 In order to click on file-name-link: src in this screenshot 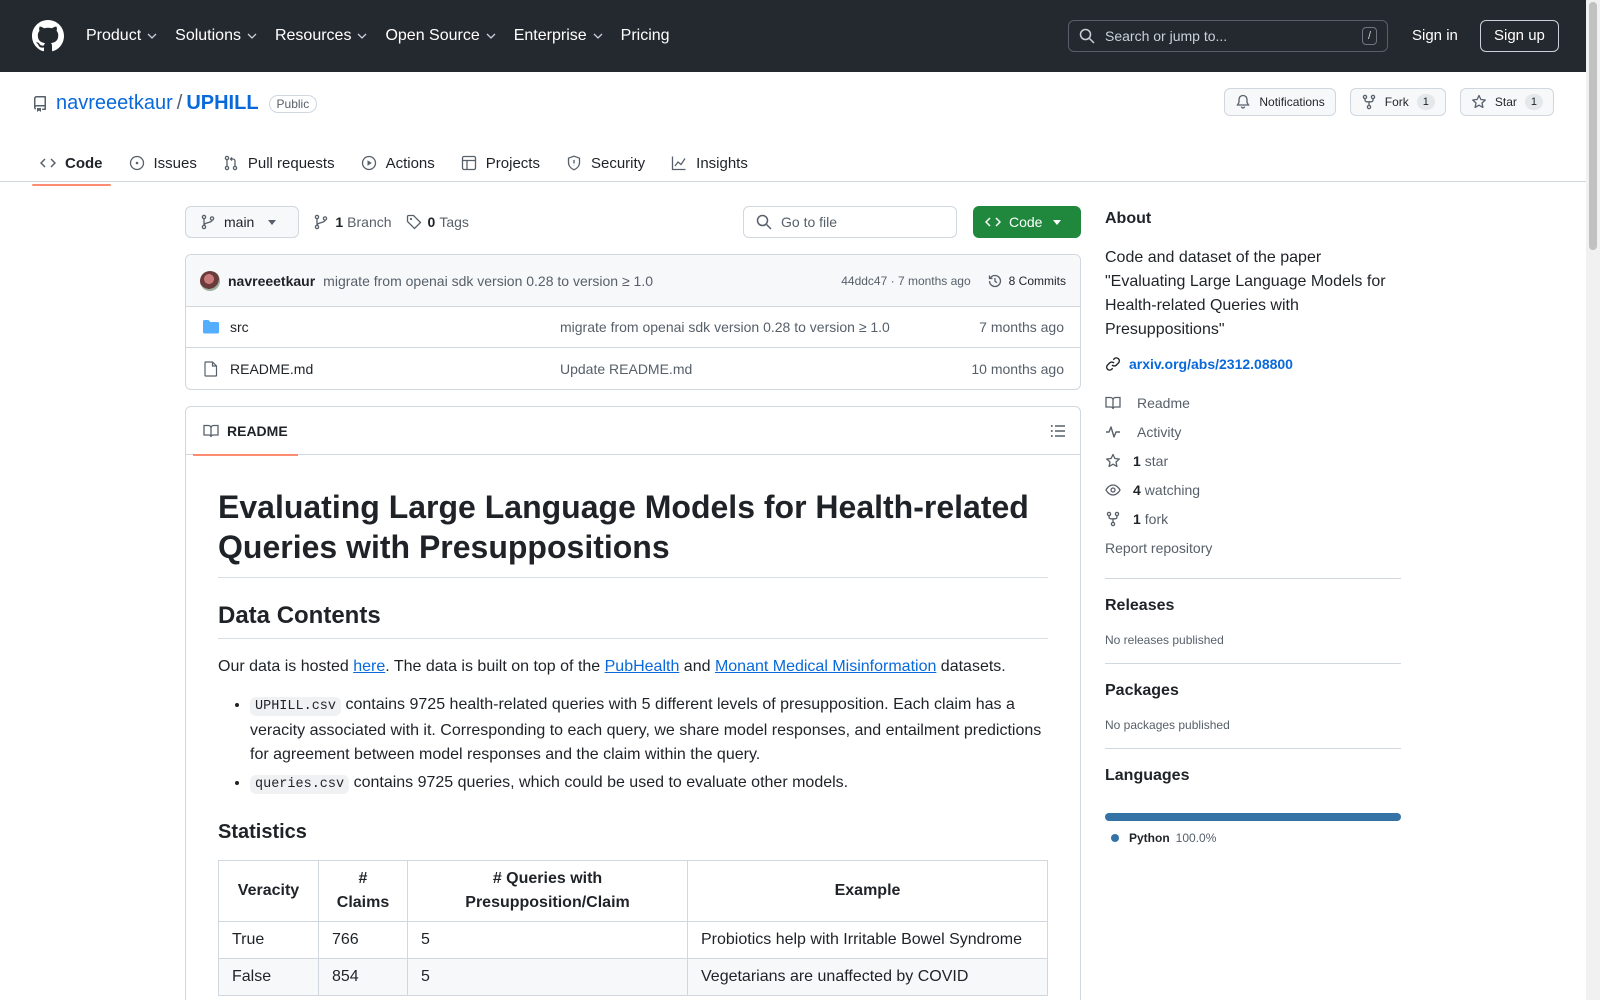, I will do `click(395, 327)`.